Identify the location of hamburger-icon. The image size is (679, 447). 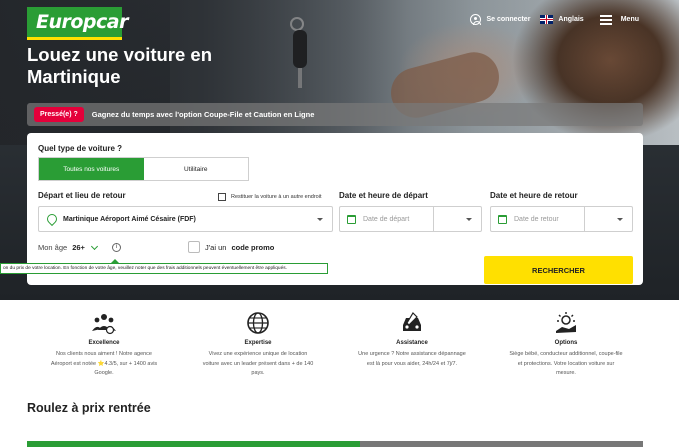
(605, 20).